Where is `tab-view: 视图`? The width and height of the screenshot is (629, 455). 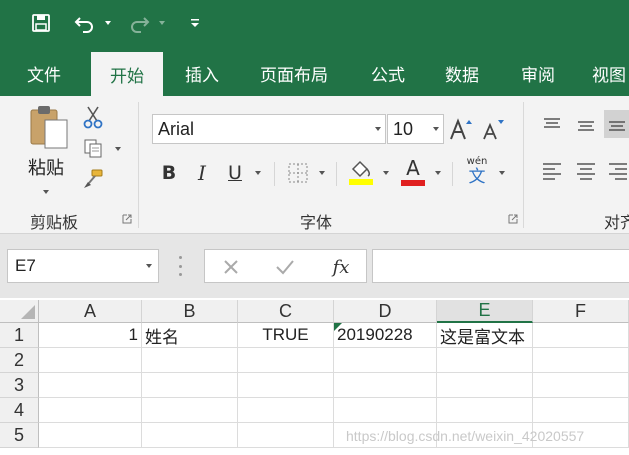
tab-view: 视图 is located at coordinates (606, 73).